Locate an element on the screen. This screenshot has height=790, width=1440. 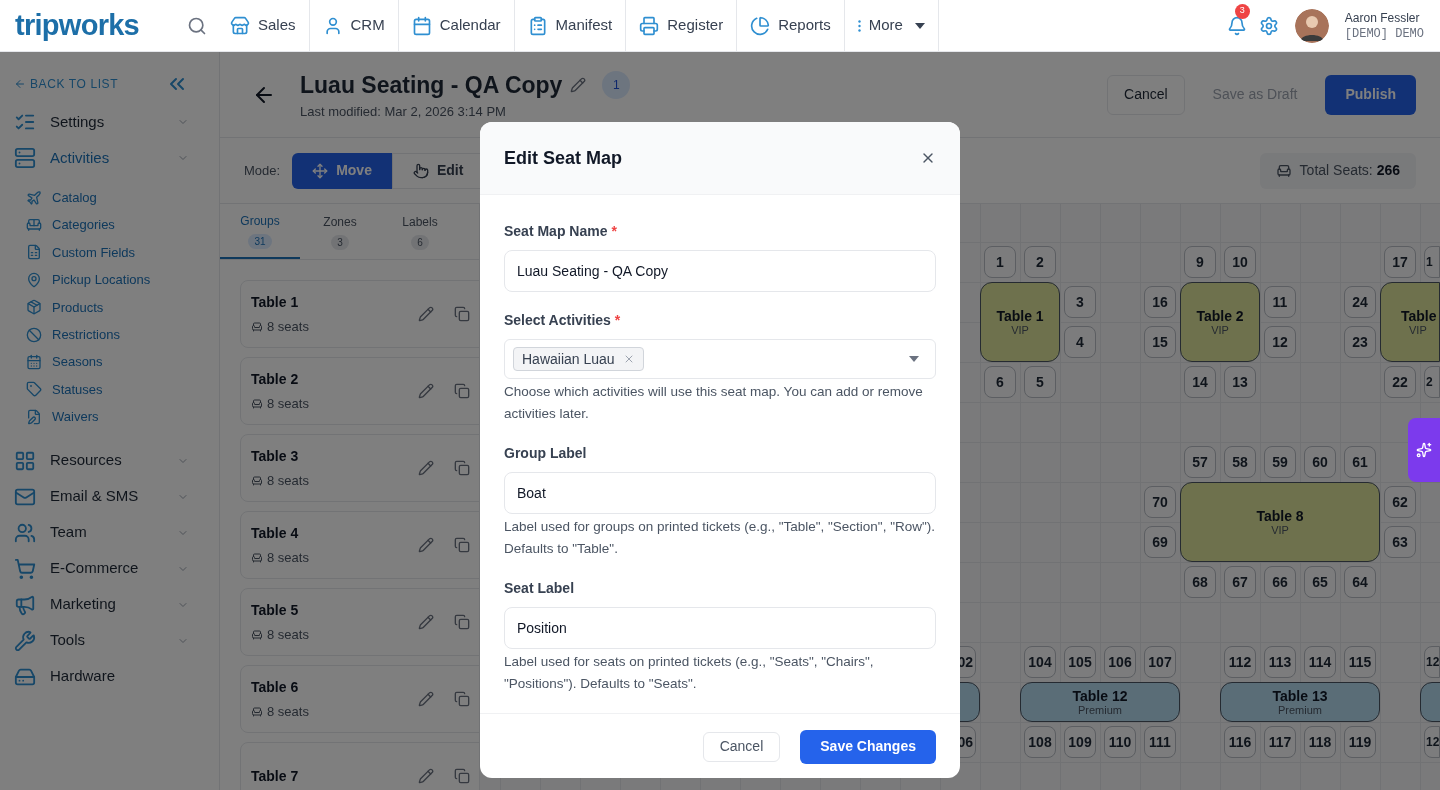
dialog-button: Save Changes is located at coordinates (868, 746).